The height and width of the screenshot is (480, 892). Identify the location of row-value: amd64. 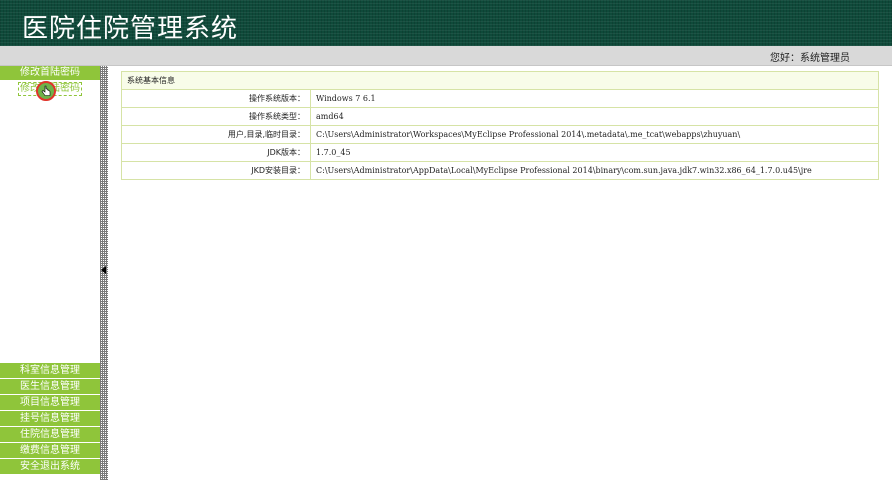
(594, 116).